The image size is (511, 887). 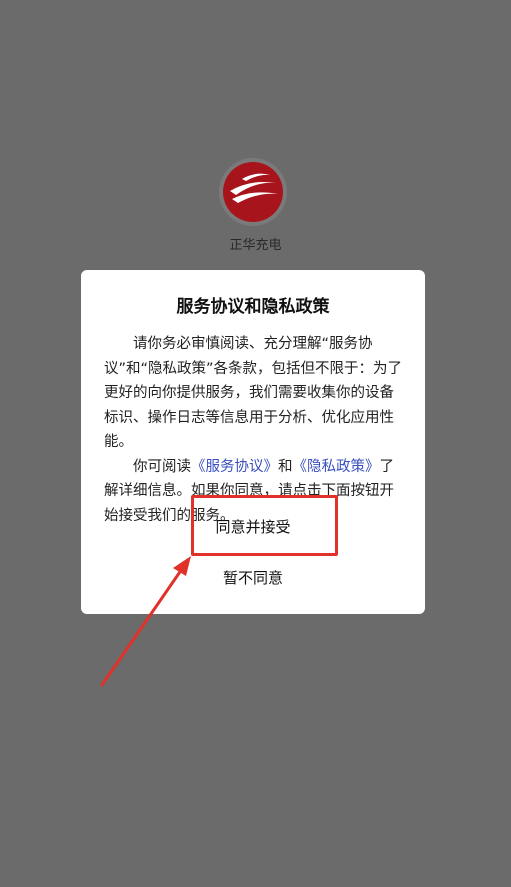 What do you see at coordinates (336, 467) in the screenshot?
I see `privacy-policy-link: 《隐私政策》` at bounding box center [336, 467].